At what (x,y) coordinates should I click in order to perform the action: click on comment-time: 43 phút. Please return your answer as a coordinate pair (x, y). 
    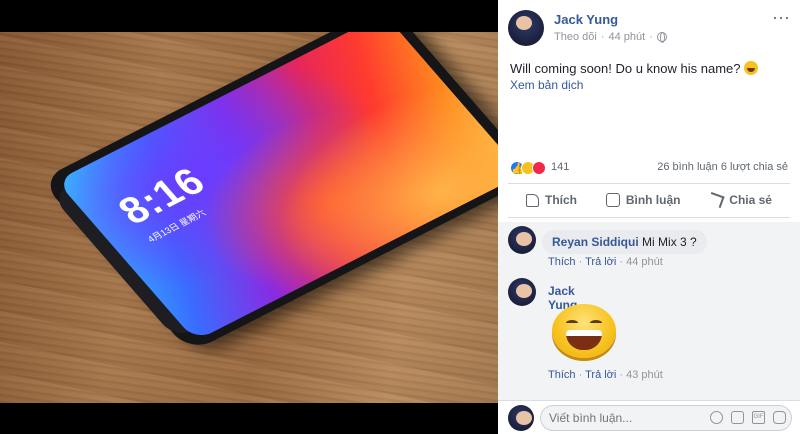
    Looking at the image, I should click on (644, 375).